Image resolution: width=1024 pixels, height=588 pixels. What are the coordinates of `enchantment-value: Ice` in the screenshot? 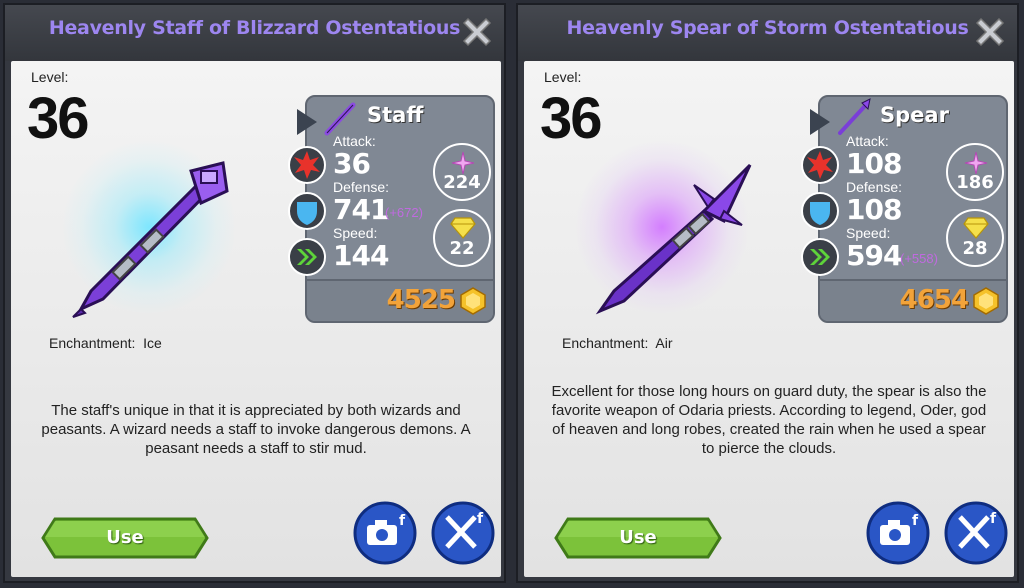 It's located at (152, 343).